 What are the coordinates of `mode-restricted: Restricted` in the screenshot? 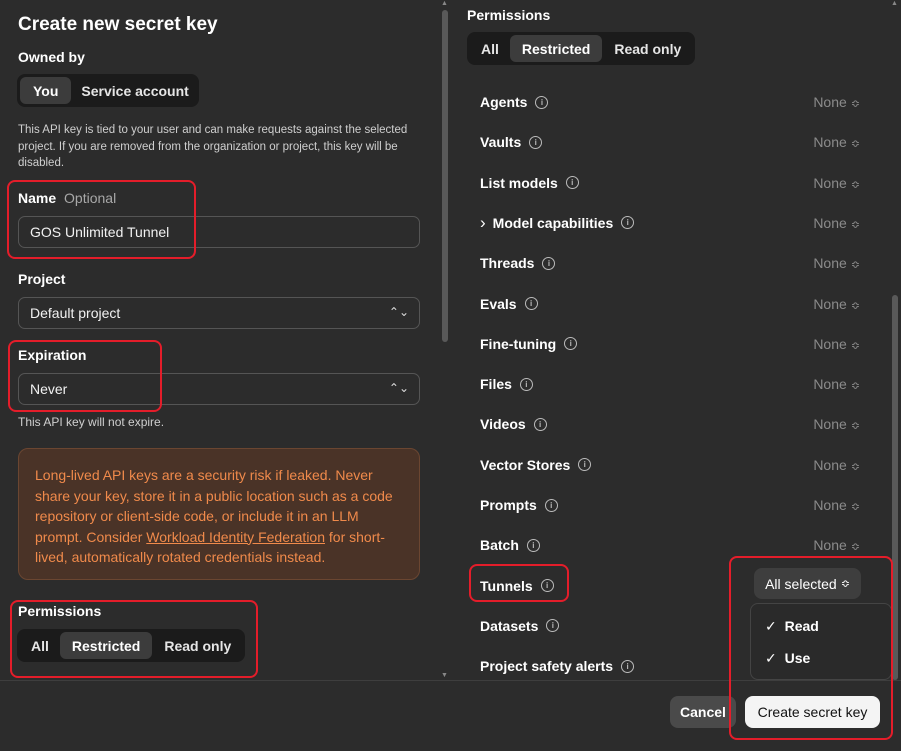 It's located at (556, 48).